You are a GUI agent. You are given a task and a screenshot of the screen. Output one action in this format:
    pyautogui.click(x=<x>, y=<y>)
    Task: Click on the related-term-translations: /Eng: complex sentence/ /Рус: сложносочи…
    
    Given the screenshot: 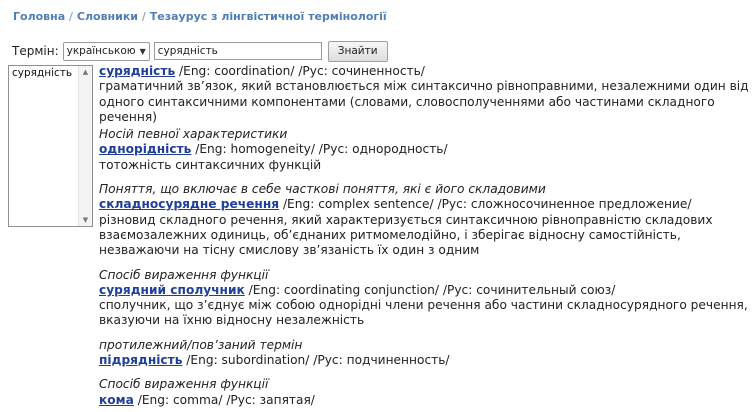 What is the action you would take?
    pyautogui.click(x=485, y=204)
    